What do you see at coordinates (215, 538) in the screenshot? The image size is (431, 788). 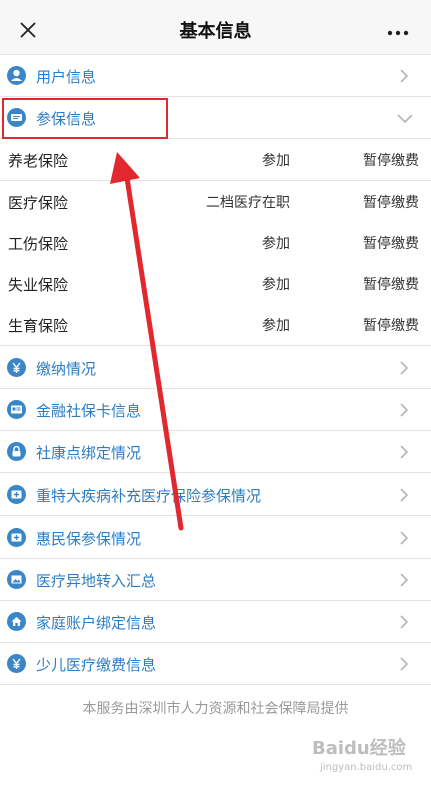 I see `menu-item-huiminbao: 惠民保参保情况` at bounding box center [215, 538].